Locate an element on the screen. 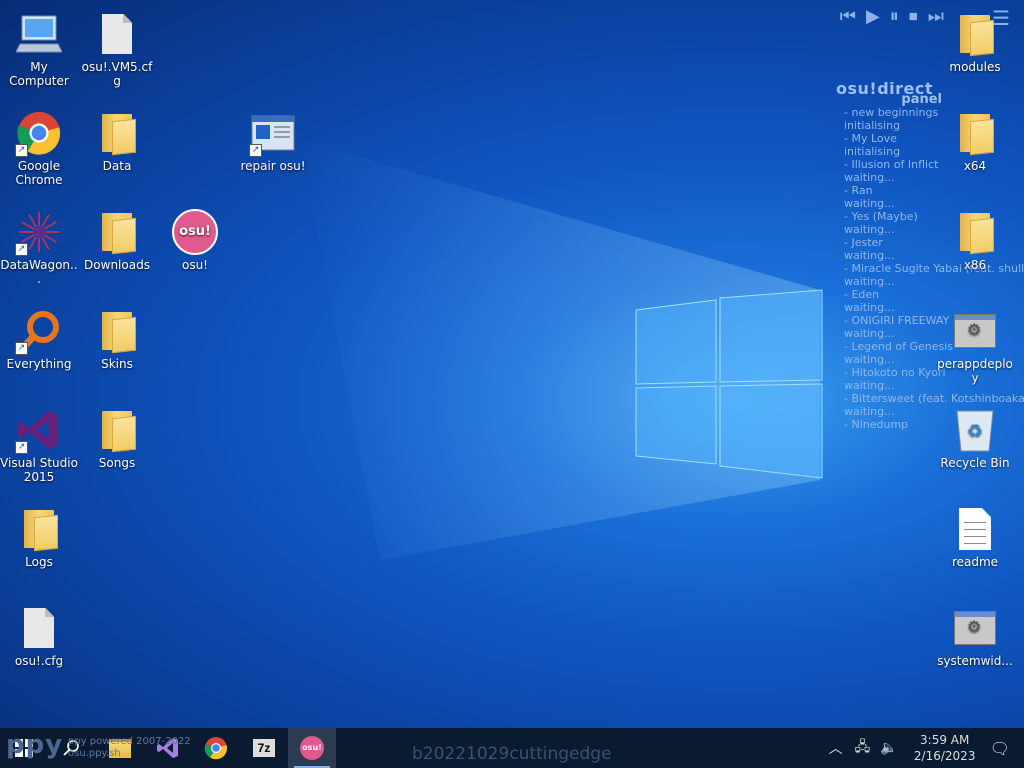  network-icon: 🖧 is located at coordinates (863, 748).